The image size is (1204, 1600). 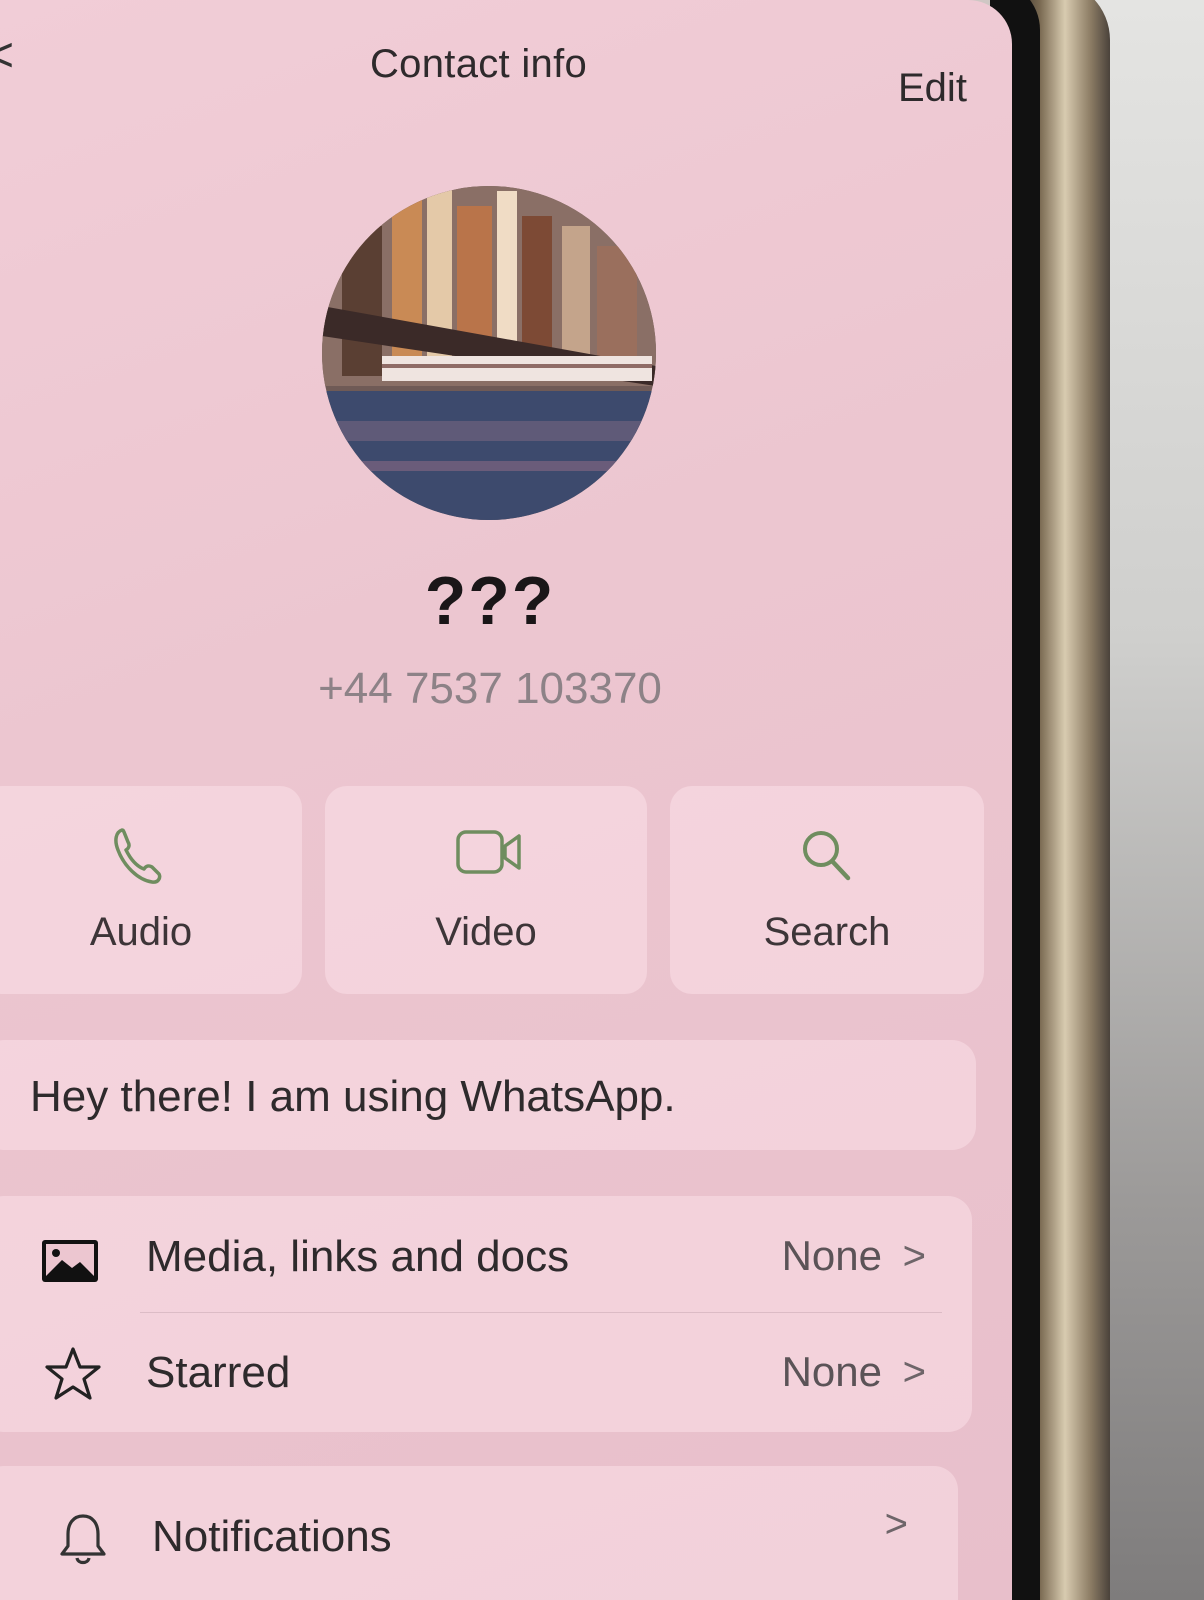 What do you see at coordinates (272, 1536) in the screenshot?
I see `notifications-label: Notifications` at bounding box center [272, 1536].